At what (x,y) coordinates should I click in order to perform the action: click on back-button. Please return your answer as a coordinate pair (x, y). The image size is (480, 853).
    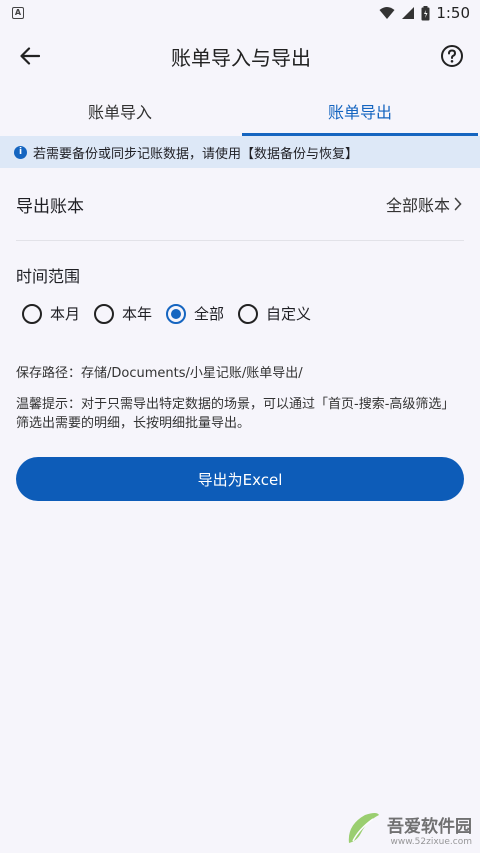
    Looking at the image, I should click on (30, 56).